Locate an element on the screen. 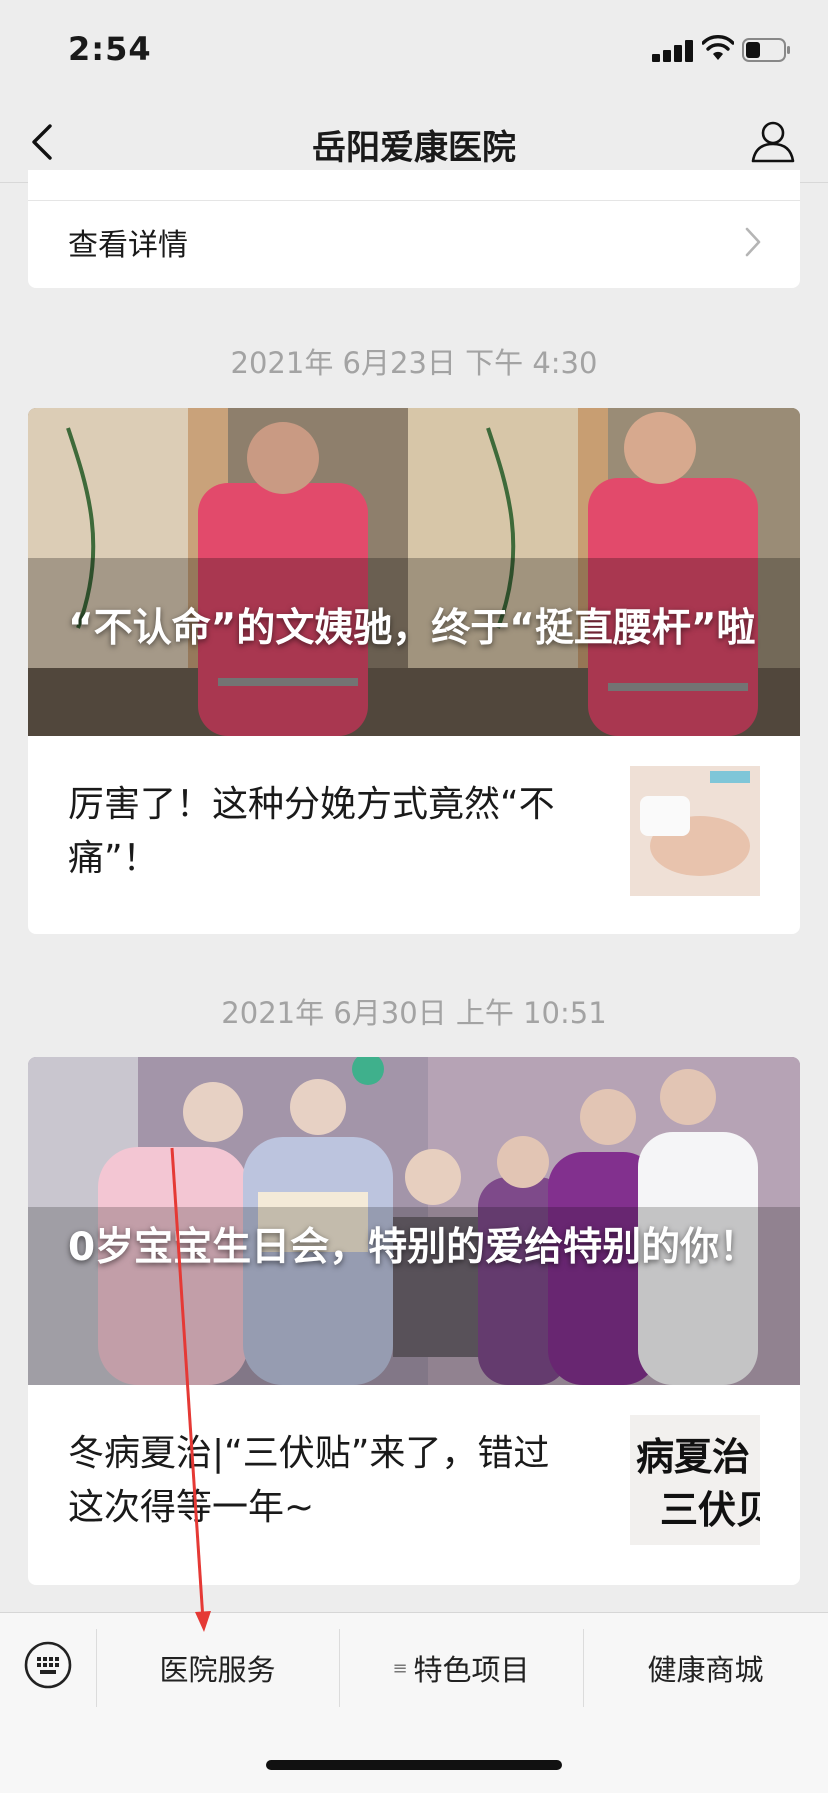  menu-item-label: 医院服务 is located at coordinates (217, 1670).